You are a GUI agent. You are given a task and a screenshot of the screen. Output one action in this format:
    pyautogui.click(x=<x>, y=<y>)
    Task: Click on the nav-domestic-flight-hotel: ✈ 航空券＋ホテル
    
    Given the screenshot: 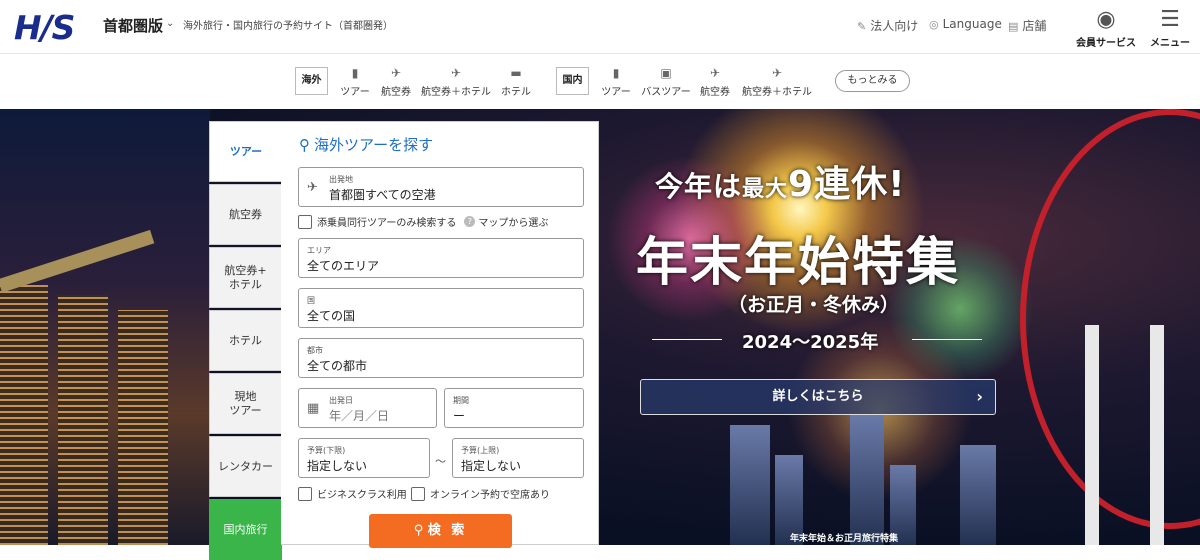 What is the action you would take?
    pyautogui.click(x=777, y=82)
    